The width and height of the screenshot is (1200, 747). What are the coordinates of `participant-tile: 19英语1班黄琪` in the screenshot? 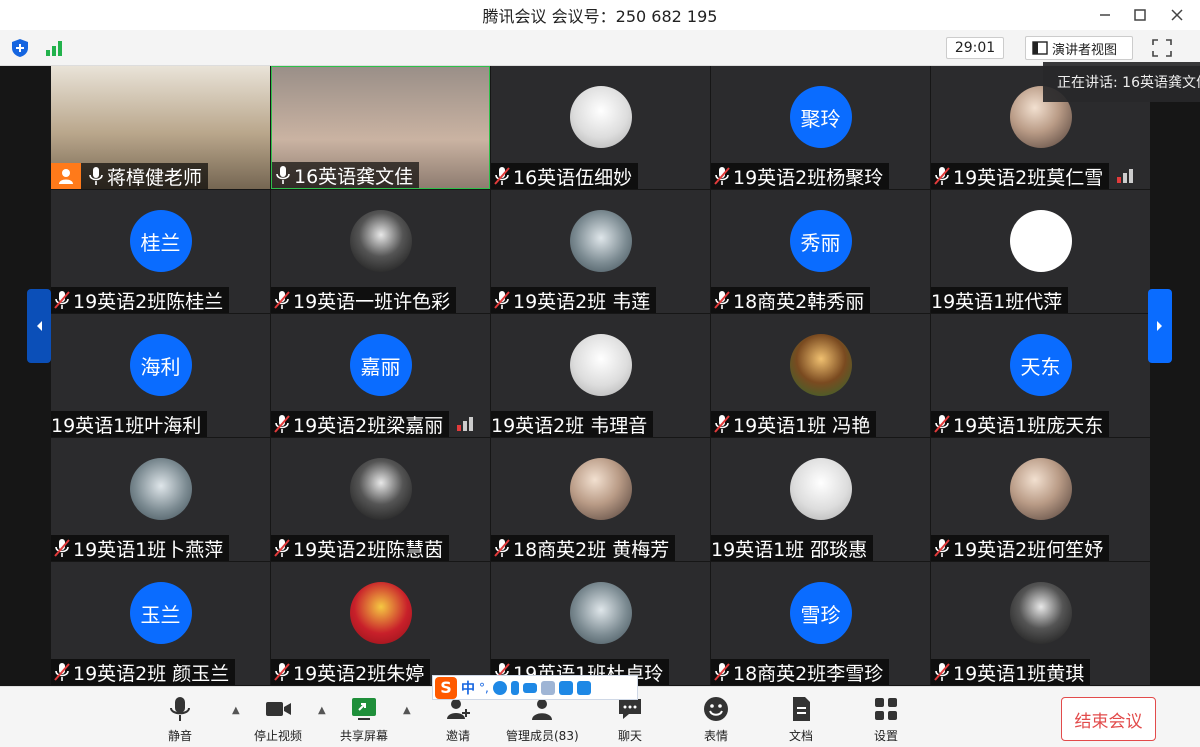 It's located at (1040, 623).